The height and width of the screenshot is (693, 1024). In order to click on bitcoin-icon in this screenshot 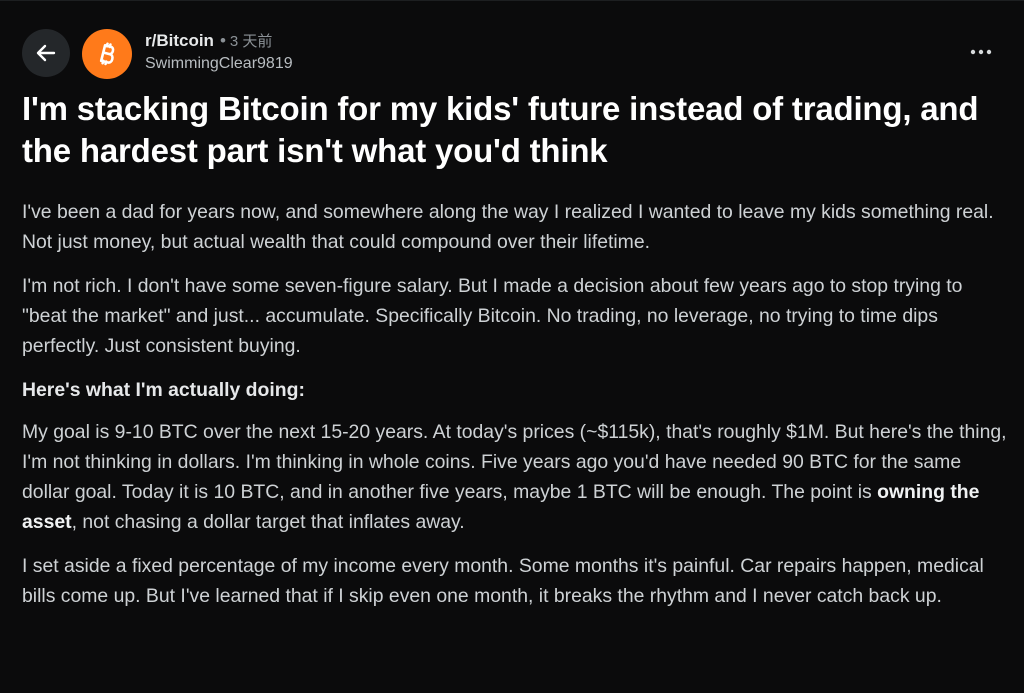, I will do `click(107, 54)`.